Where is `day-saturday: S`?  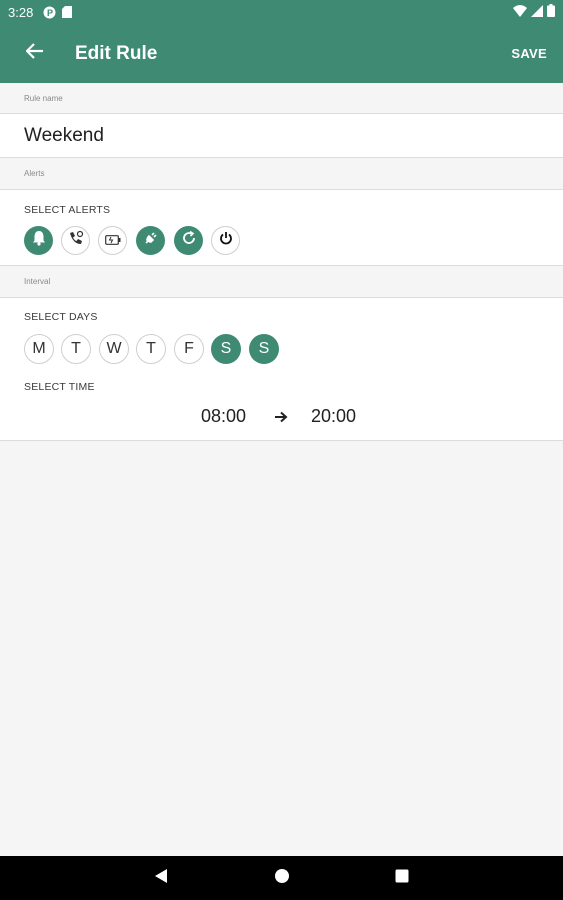 day-saturday: S is located at coordinates (226, 349).